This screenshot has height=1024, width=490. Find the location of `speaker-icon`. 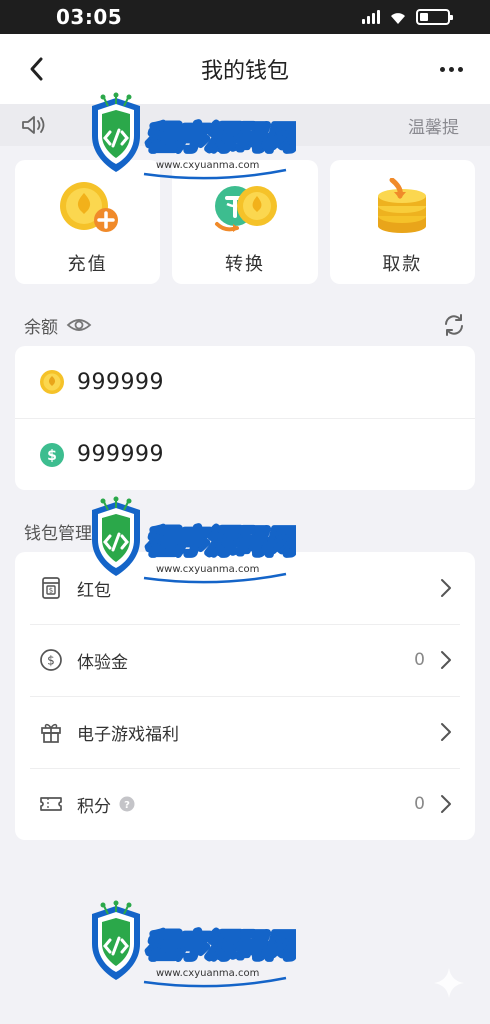

speaker-icon is located at coordinates (33, 125).